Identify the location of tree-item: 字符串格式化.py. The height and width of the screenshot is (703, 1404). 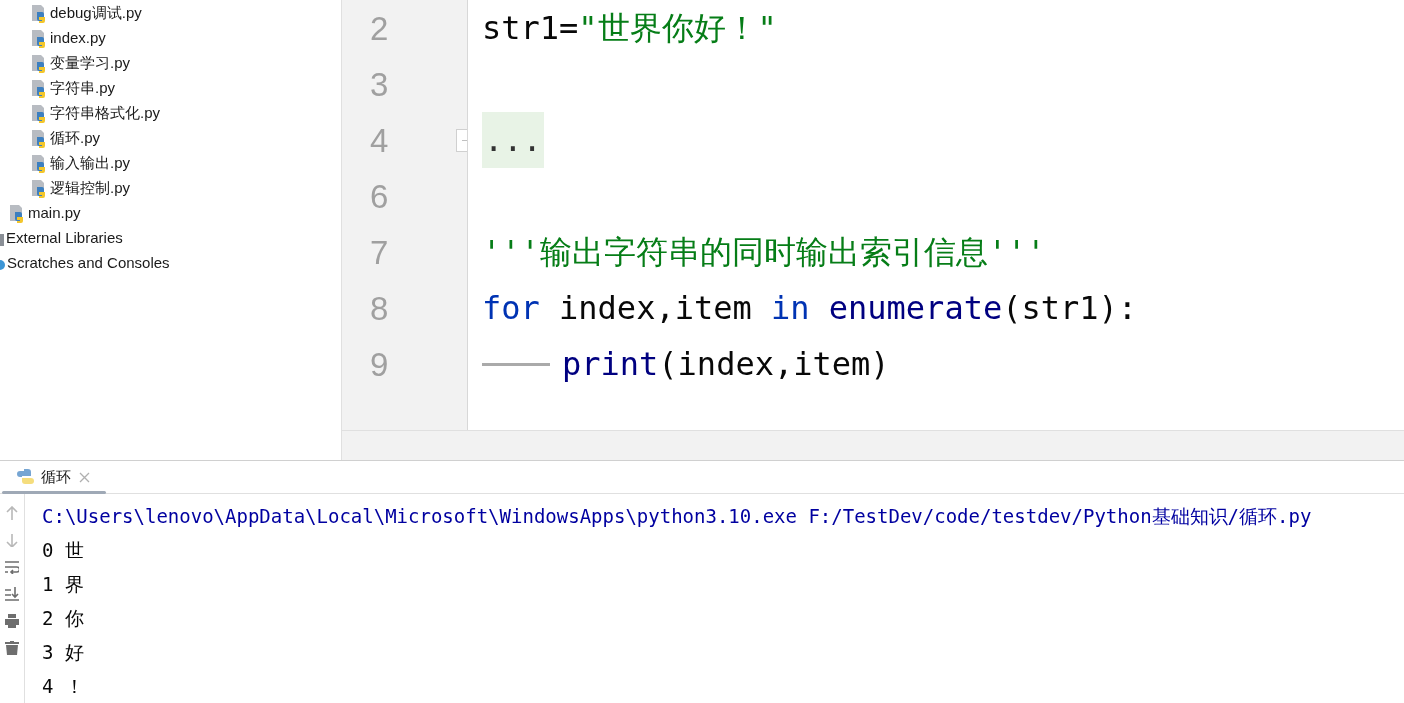
(170, 113).